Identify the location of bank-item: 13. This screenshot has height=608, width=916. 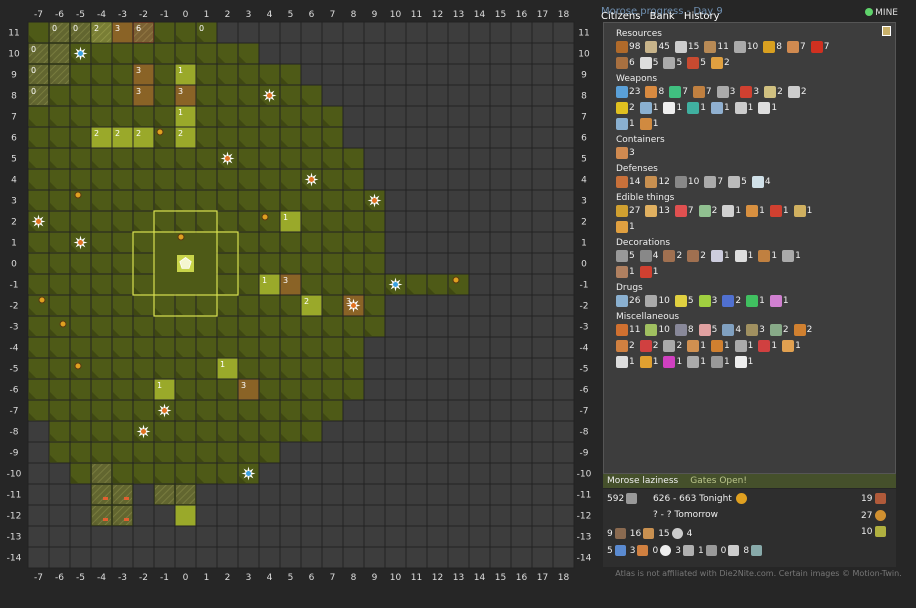
(657, 211).